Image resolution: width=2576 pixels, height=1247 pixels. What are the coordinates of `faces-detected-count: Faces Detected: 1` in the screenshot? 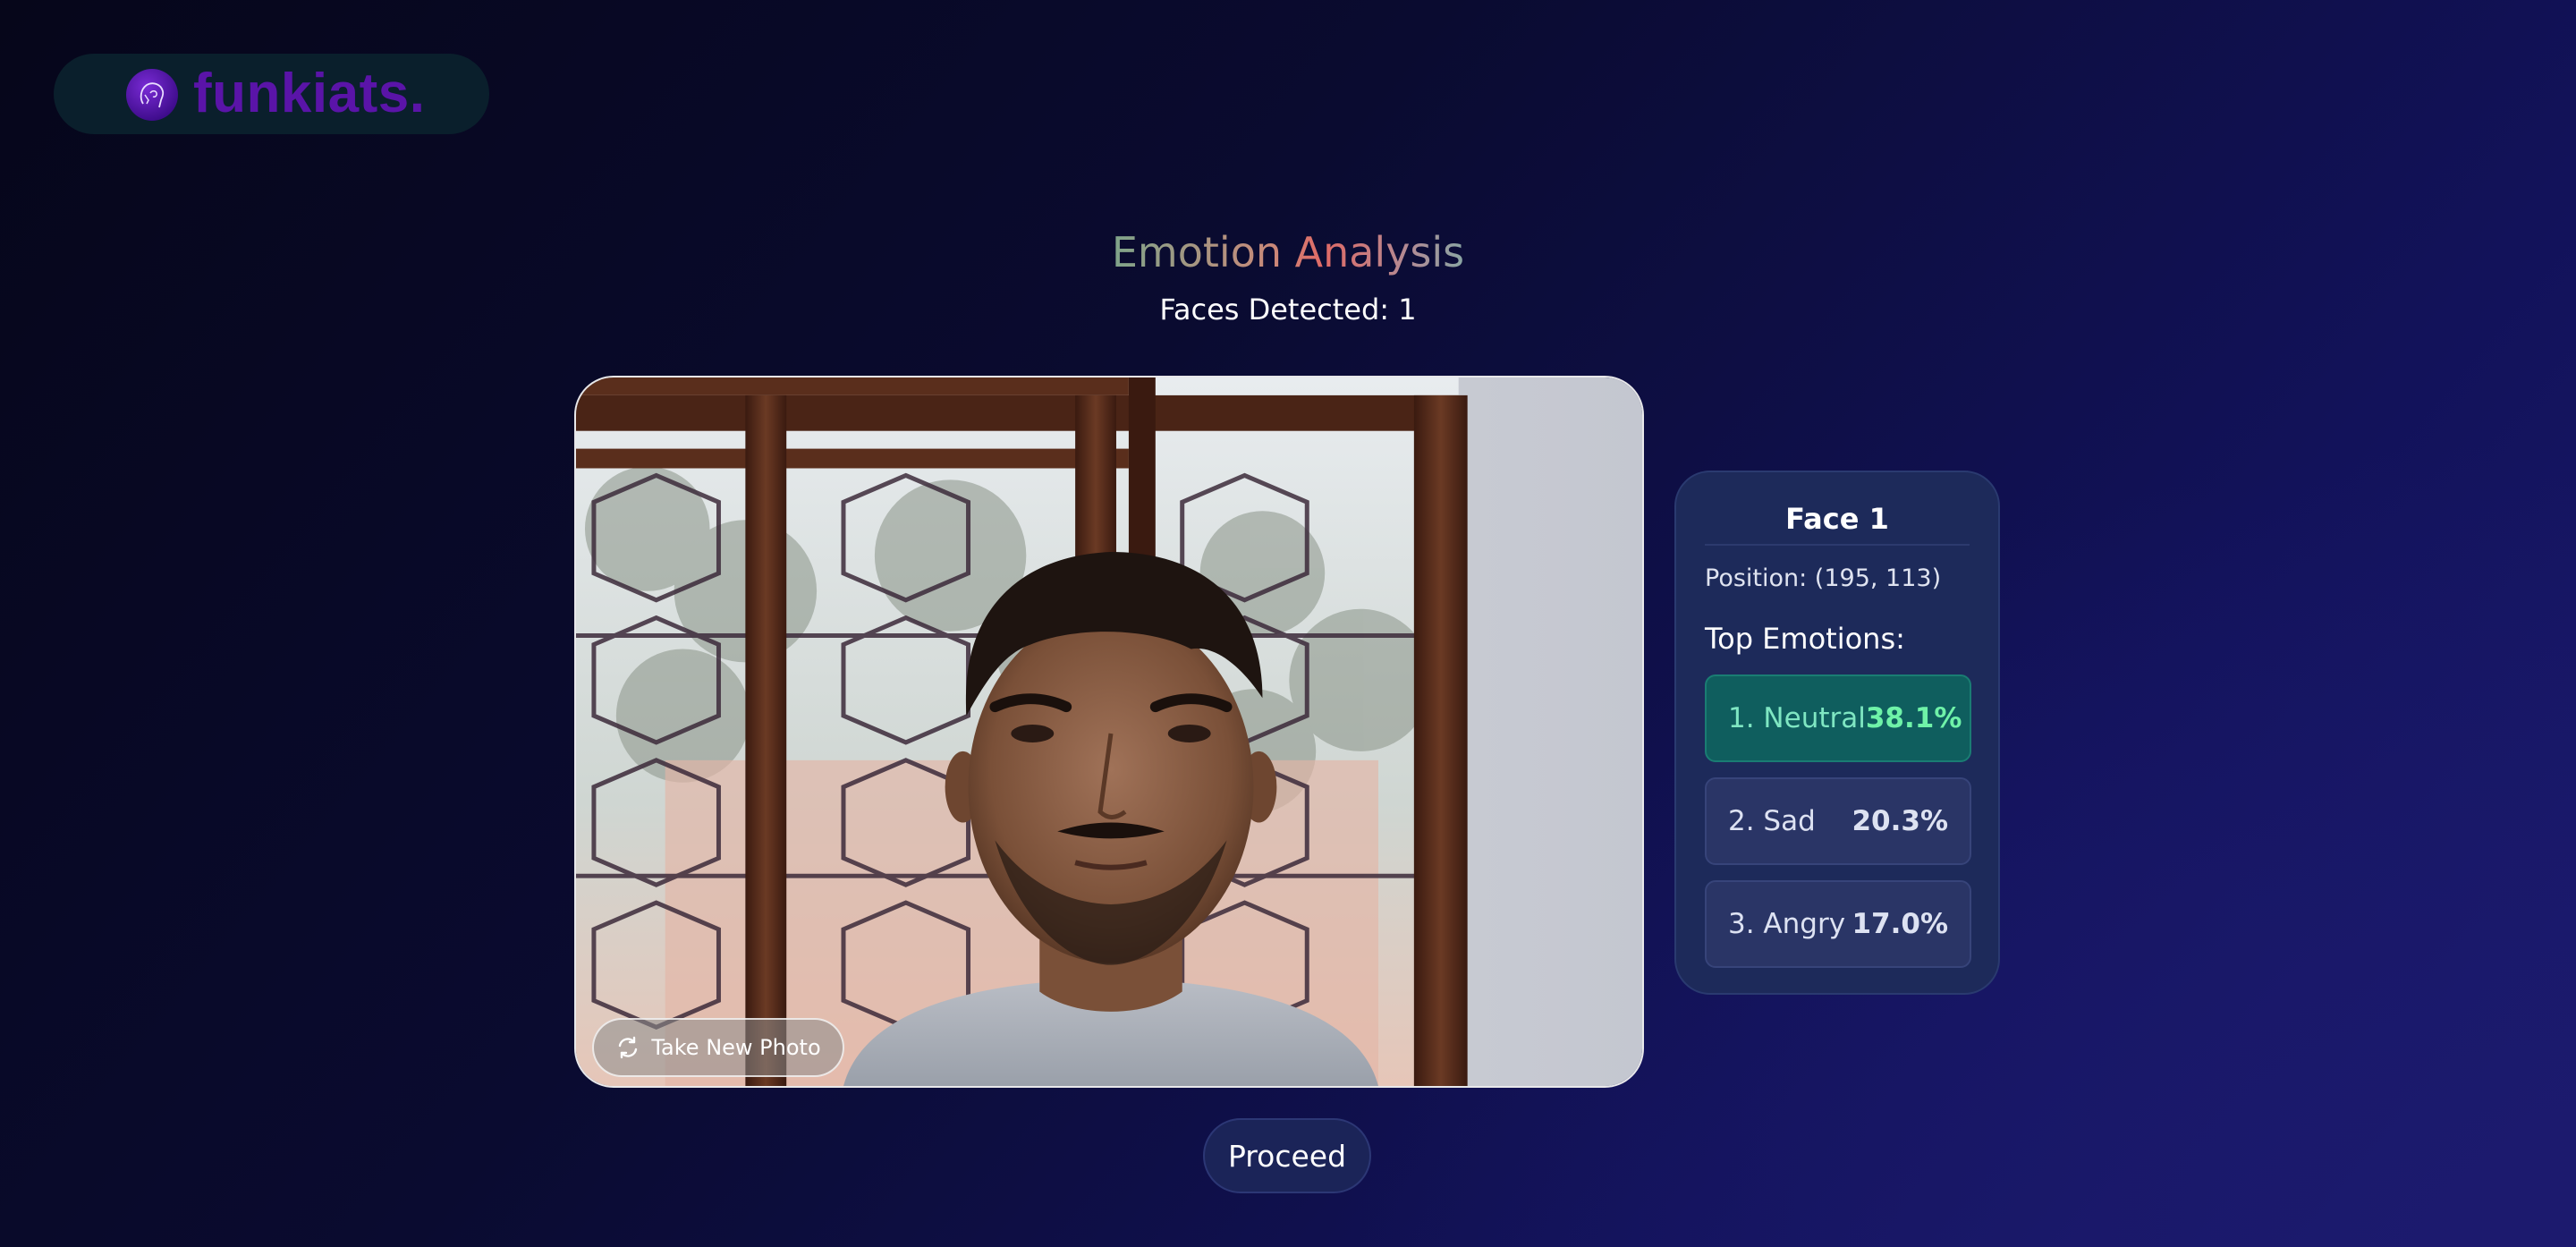 It's located at (1288, 310).